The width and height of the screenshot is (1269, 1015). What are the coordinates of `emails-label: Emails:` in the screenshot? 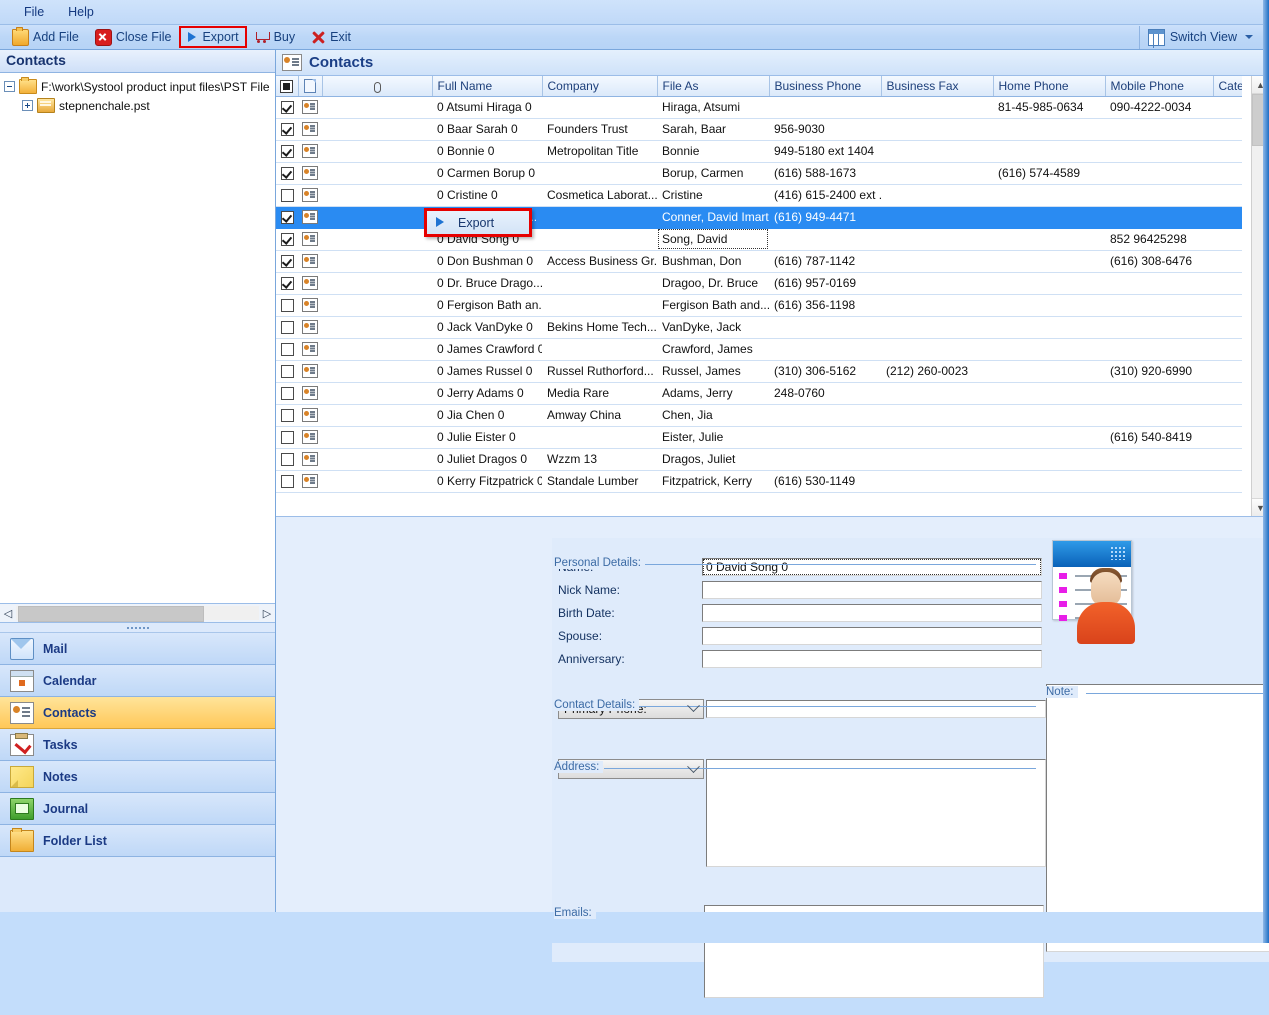 It's located at (575, 913).